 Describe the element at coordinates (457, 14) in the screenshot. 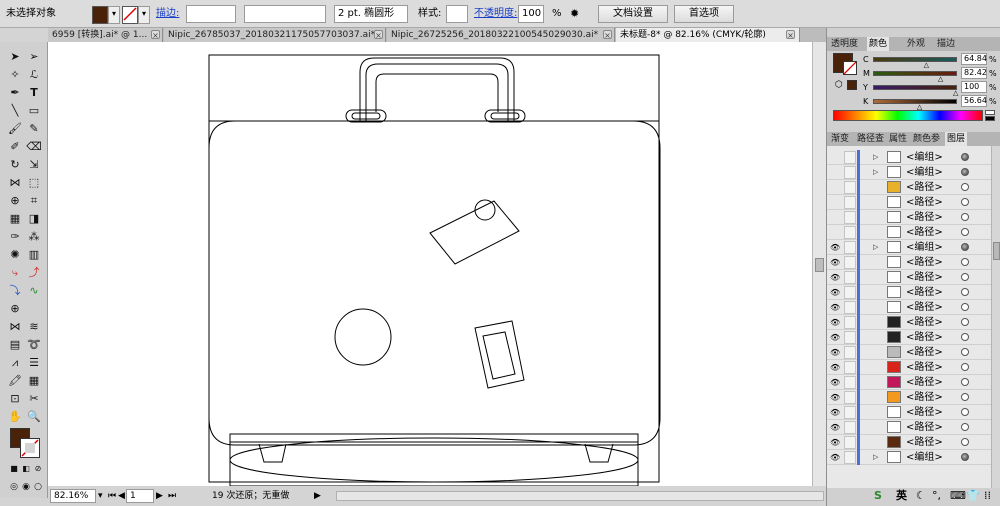

I see `graphic-style-picker` at that location.